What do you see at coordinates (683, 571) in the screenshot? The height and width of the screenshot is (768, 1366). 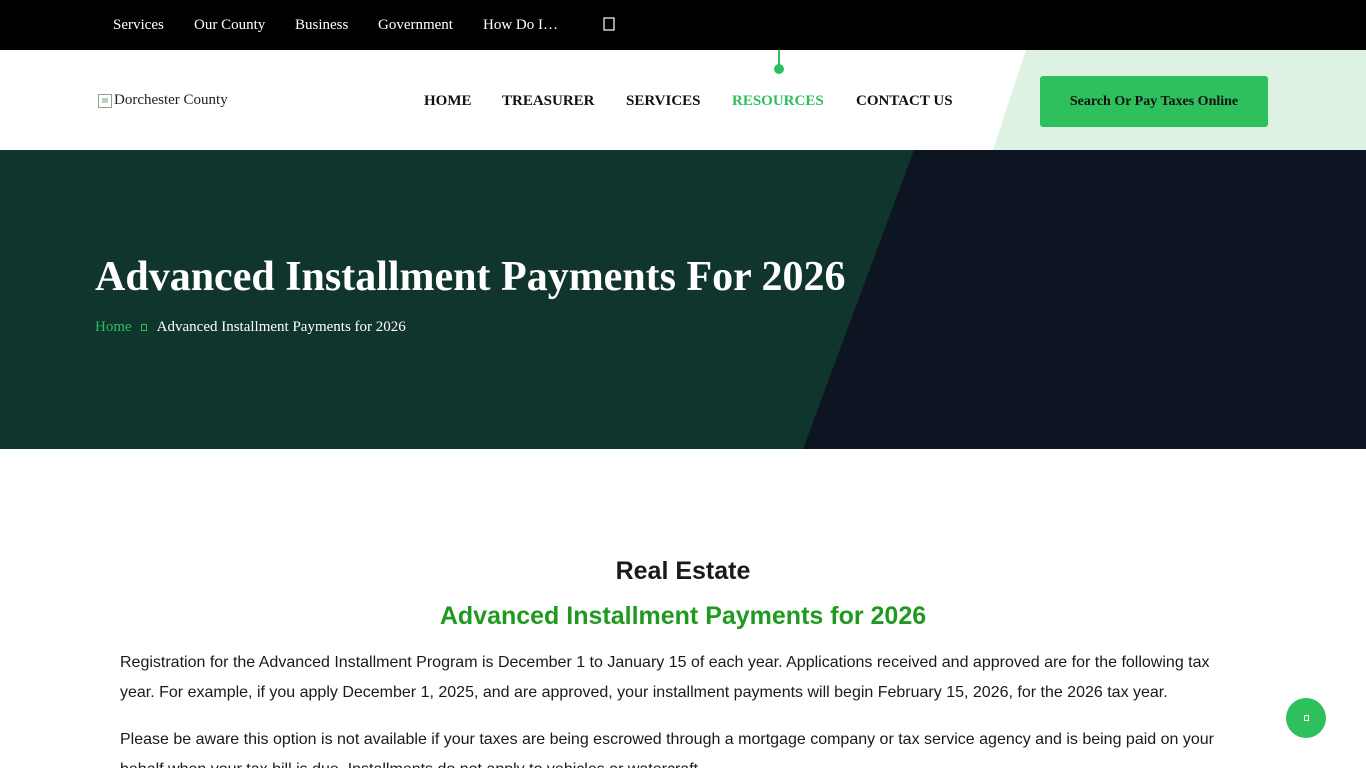 I see `section-heading: Real Estate` at bounding box center [683, 571].